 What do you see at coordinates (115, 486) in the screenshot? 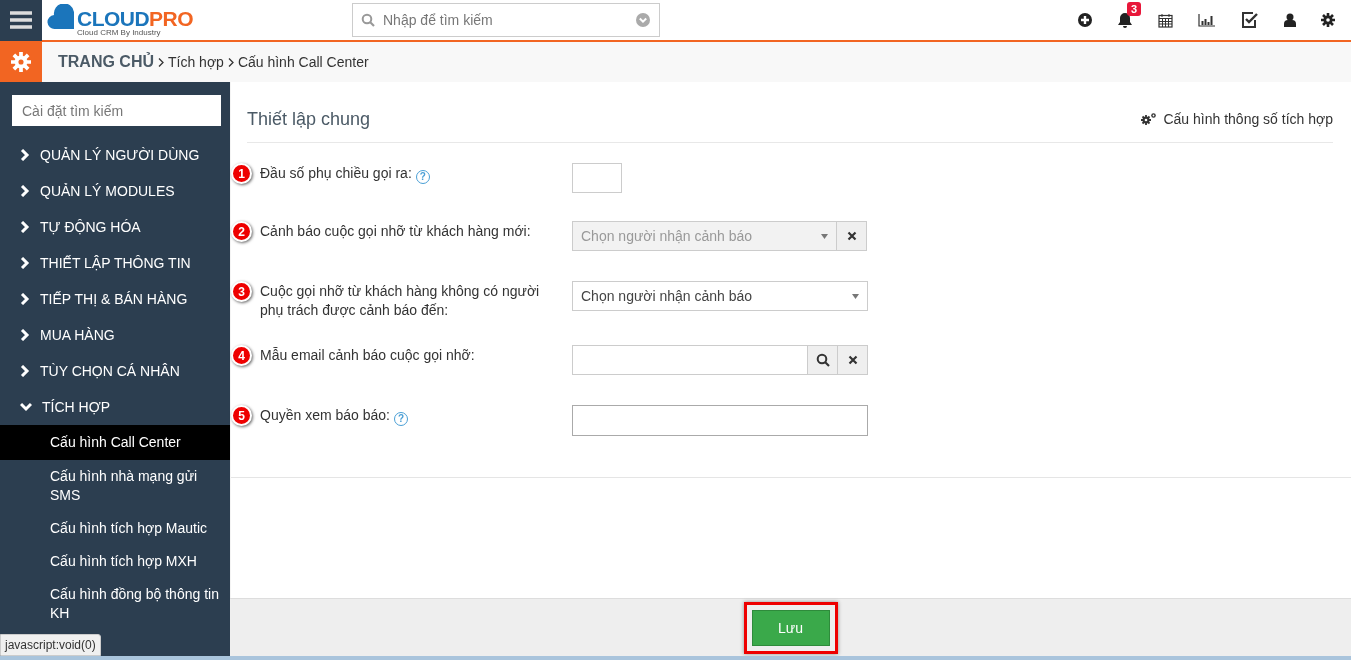
I see `sidebar-subitem: Cấu hình nhà mạng gửi SMS` at bounding box center [115, 486].